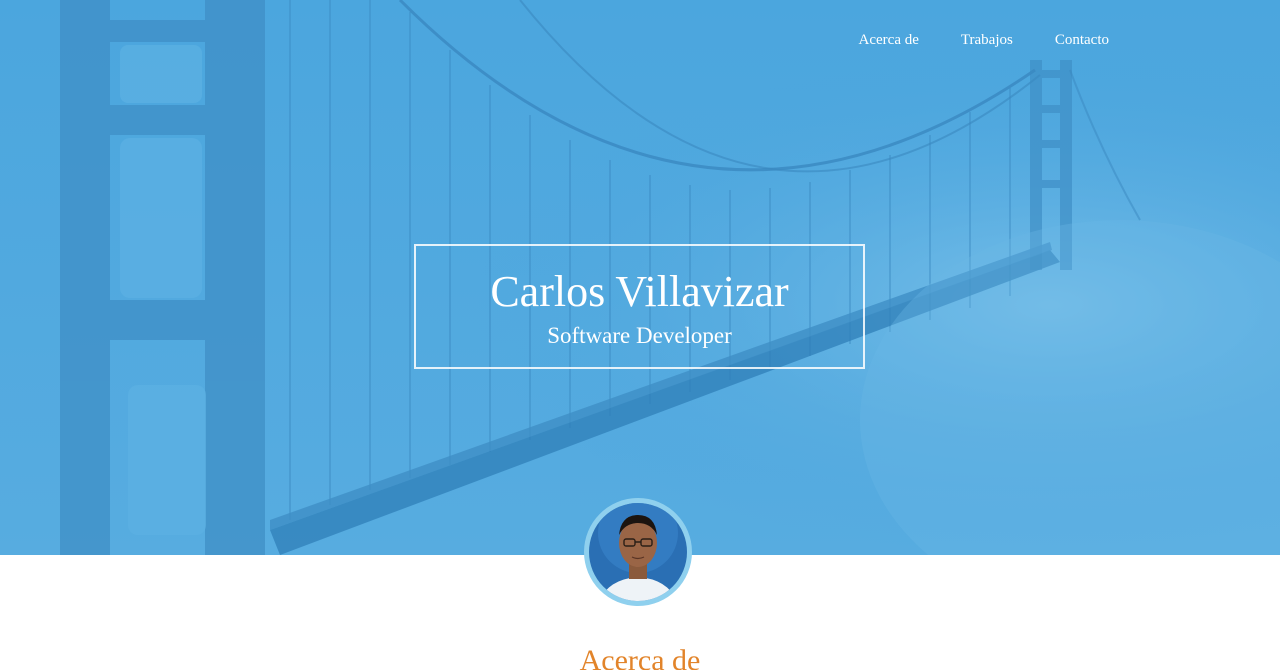 The image size is (1280, 670). I want to click on nav-link-contact: Contacto, so click(1082, 40).